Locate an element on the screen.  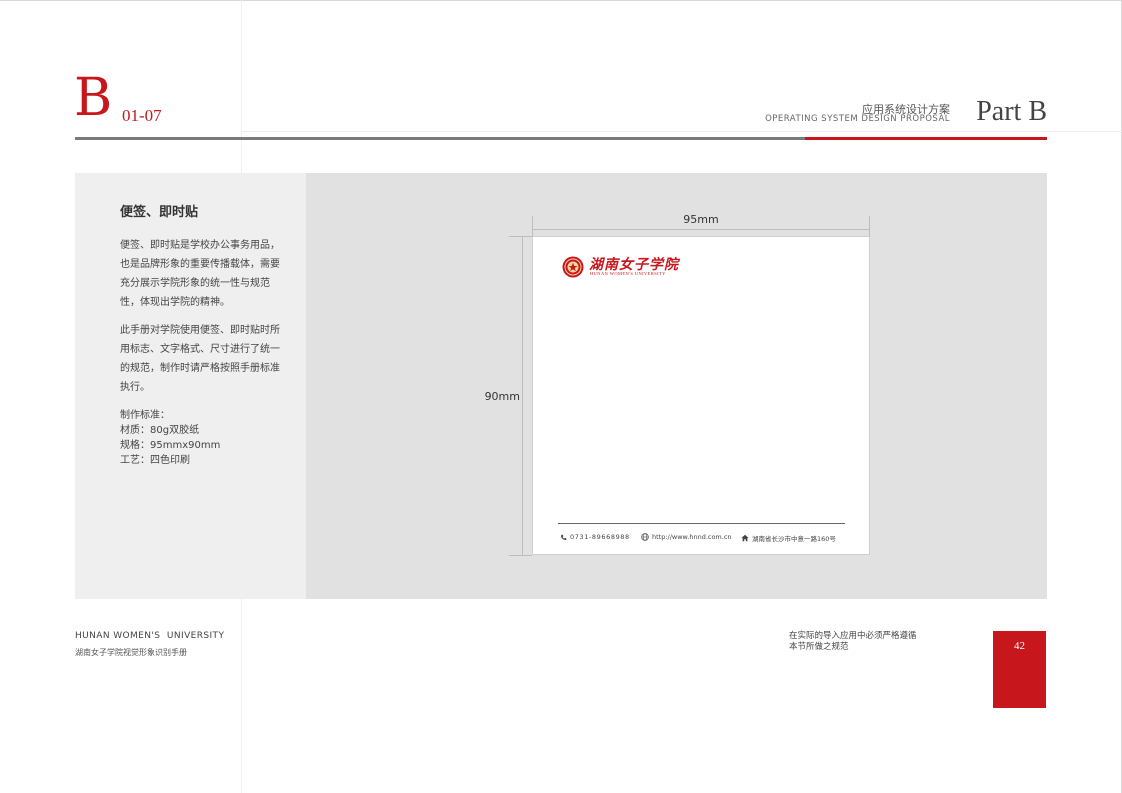
memo-address-text: 湖南省长沙市中意一路160号 is located at coordinates (794, 539).